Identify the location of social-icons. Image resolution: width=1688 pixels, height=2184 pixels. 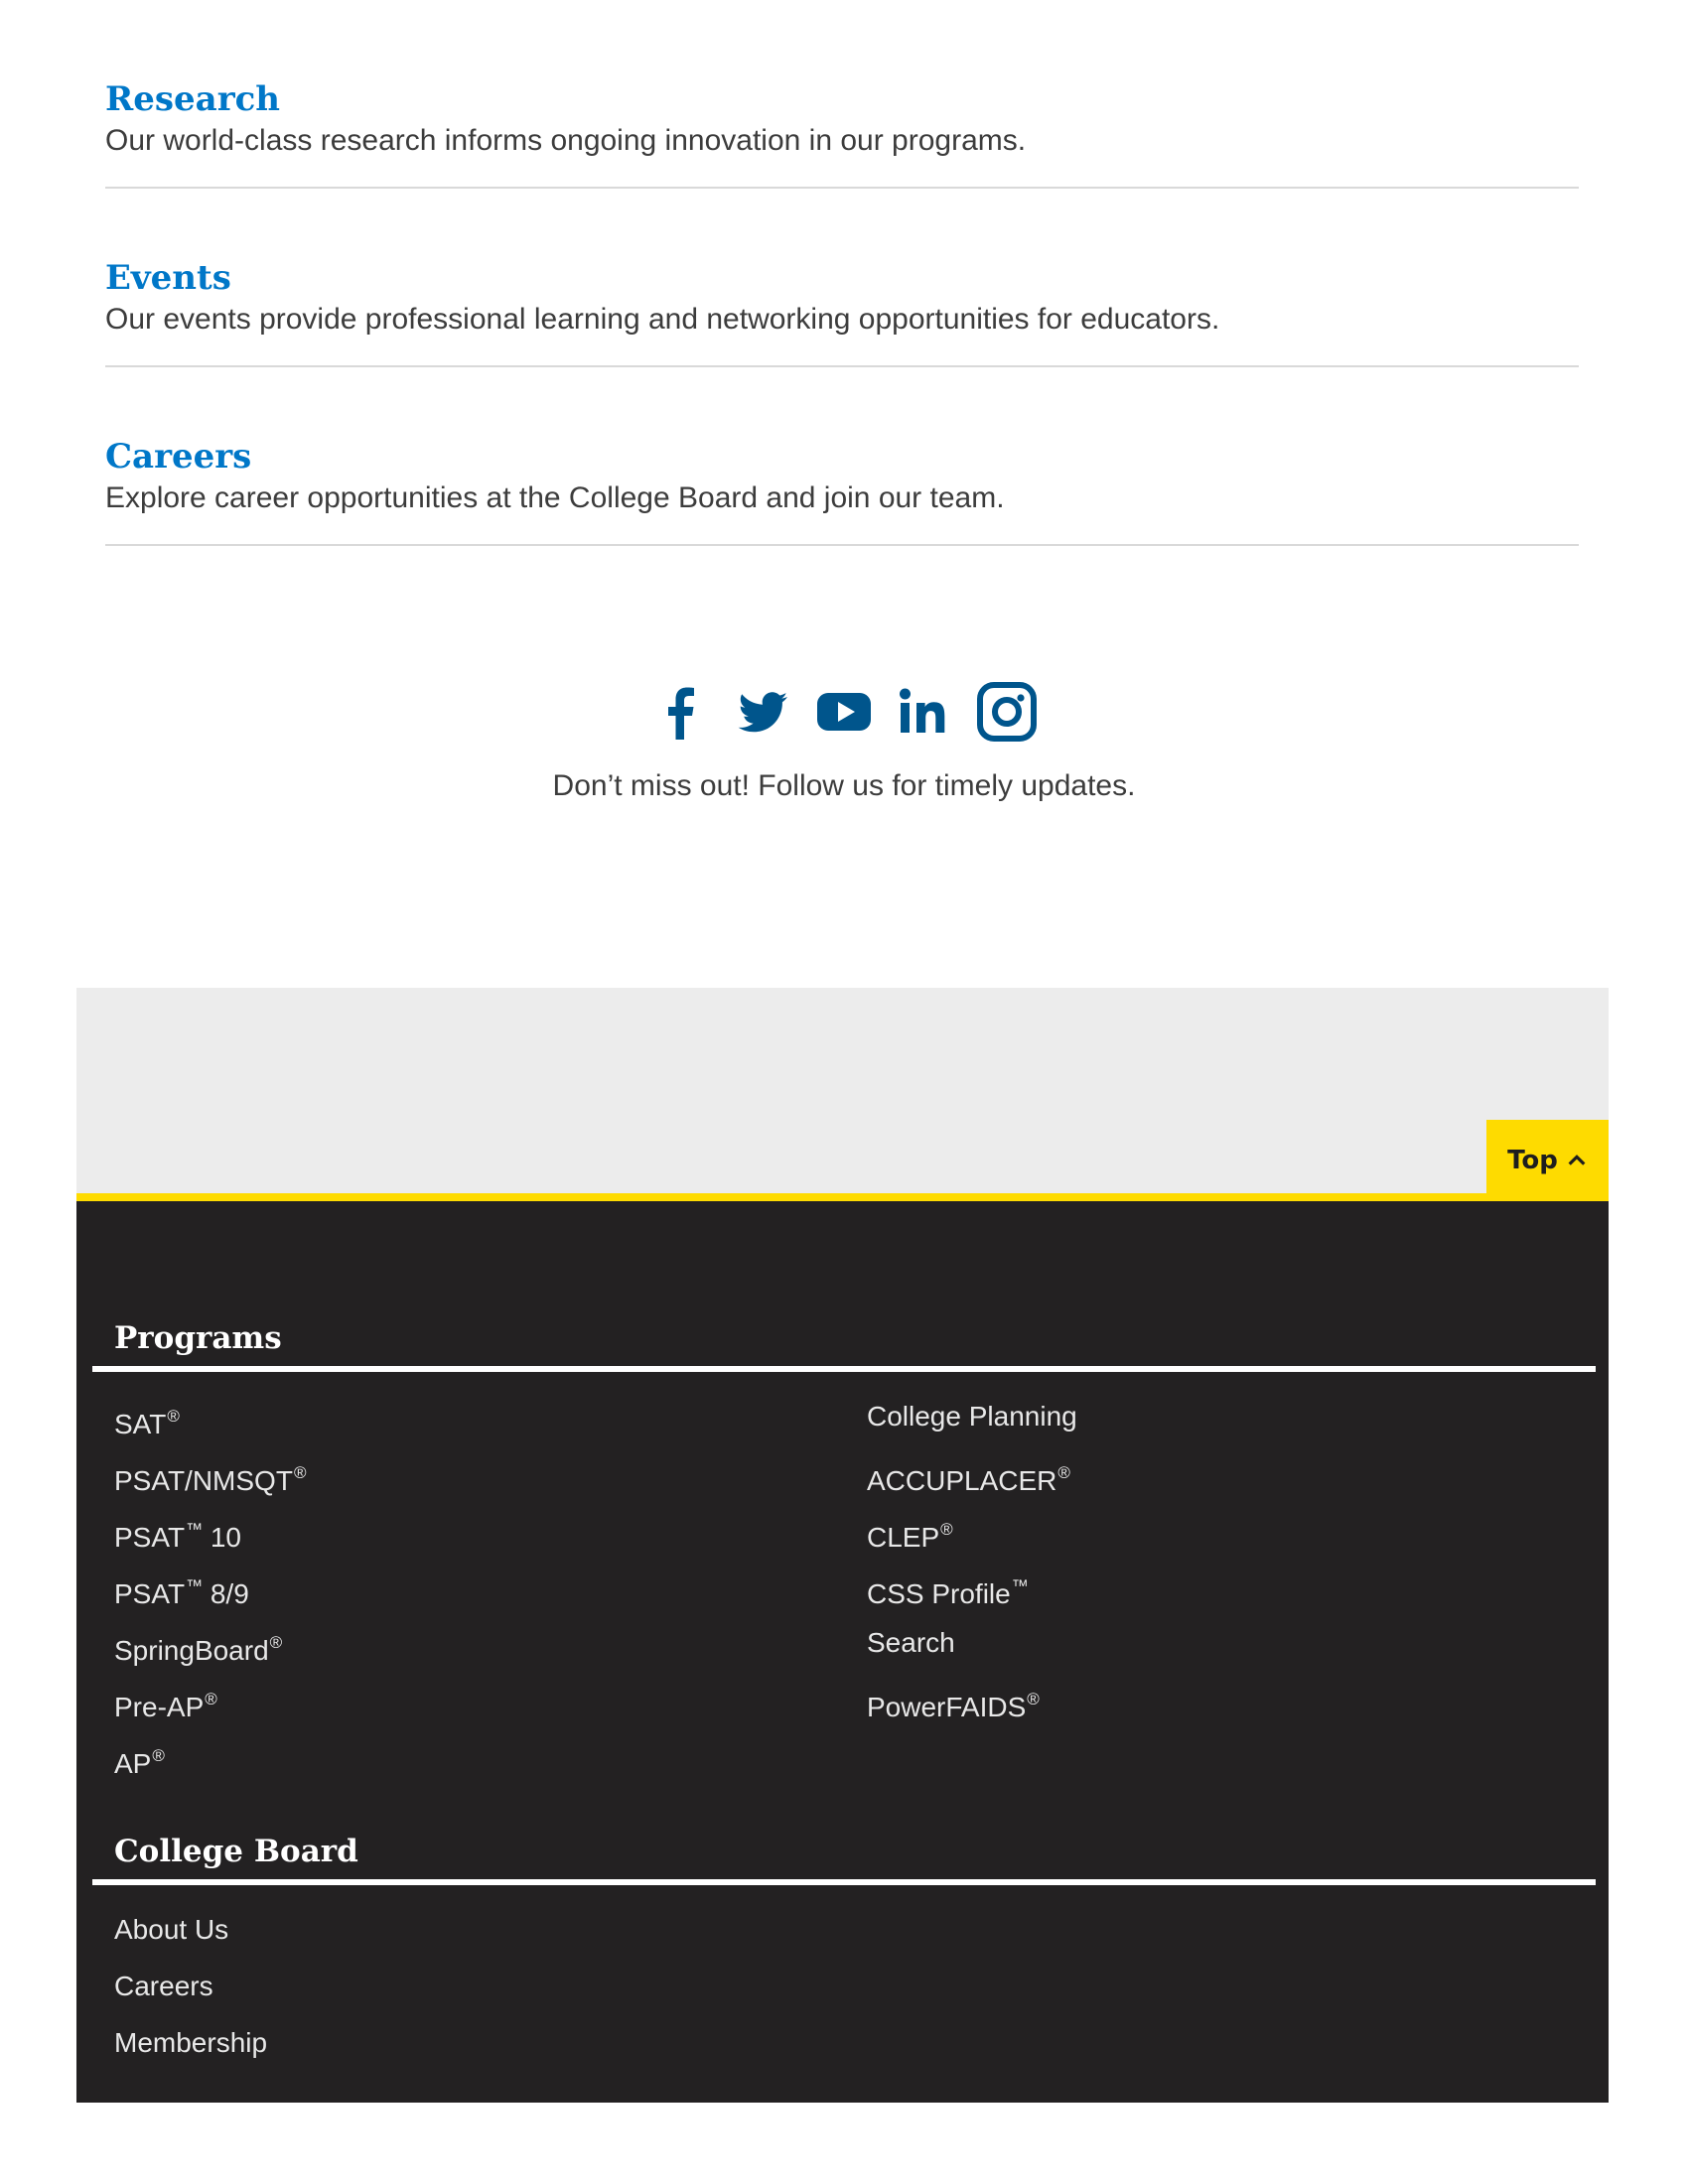
(844, 712).